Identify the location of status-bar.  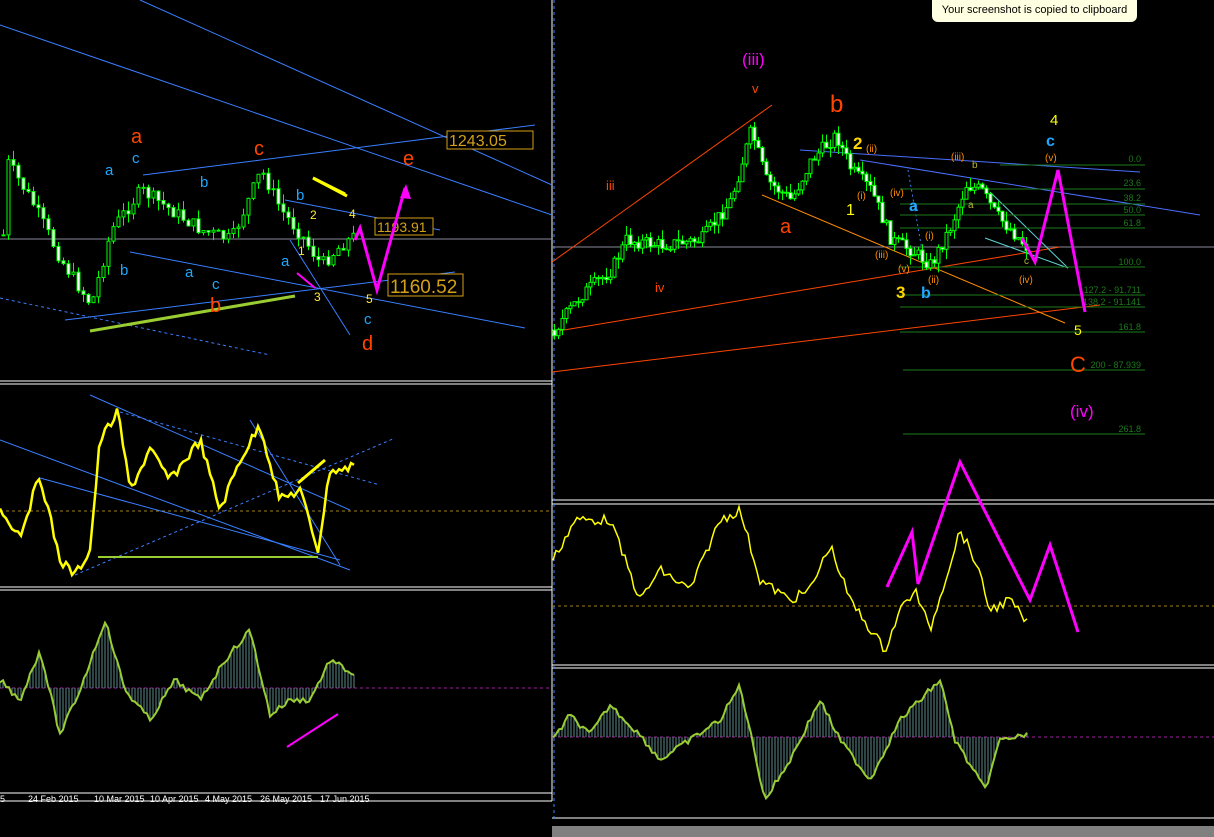
(883, 831).